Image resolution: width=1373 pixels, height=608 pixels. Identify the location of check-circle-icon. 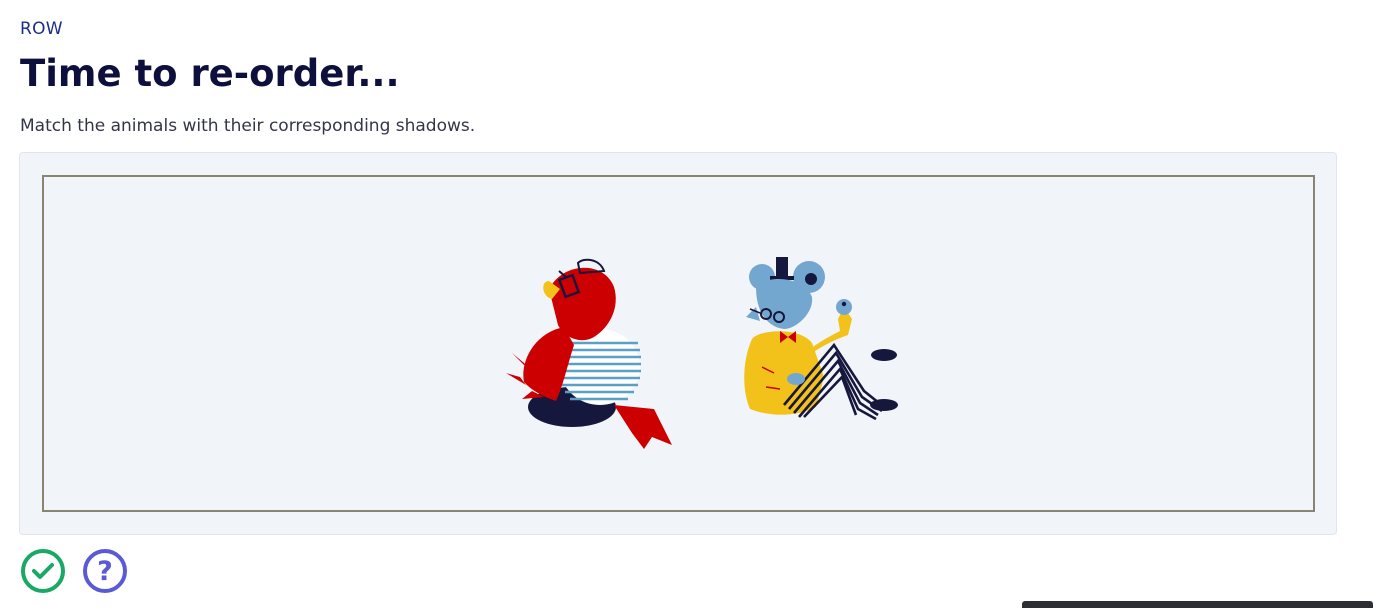
(43, 571).